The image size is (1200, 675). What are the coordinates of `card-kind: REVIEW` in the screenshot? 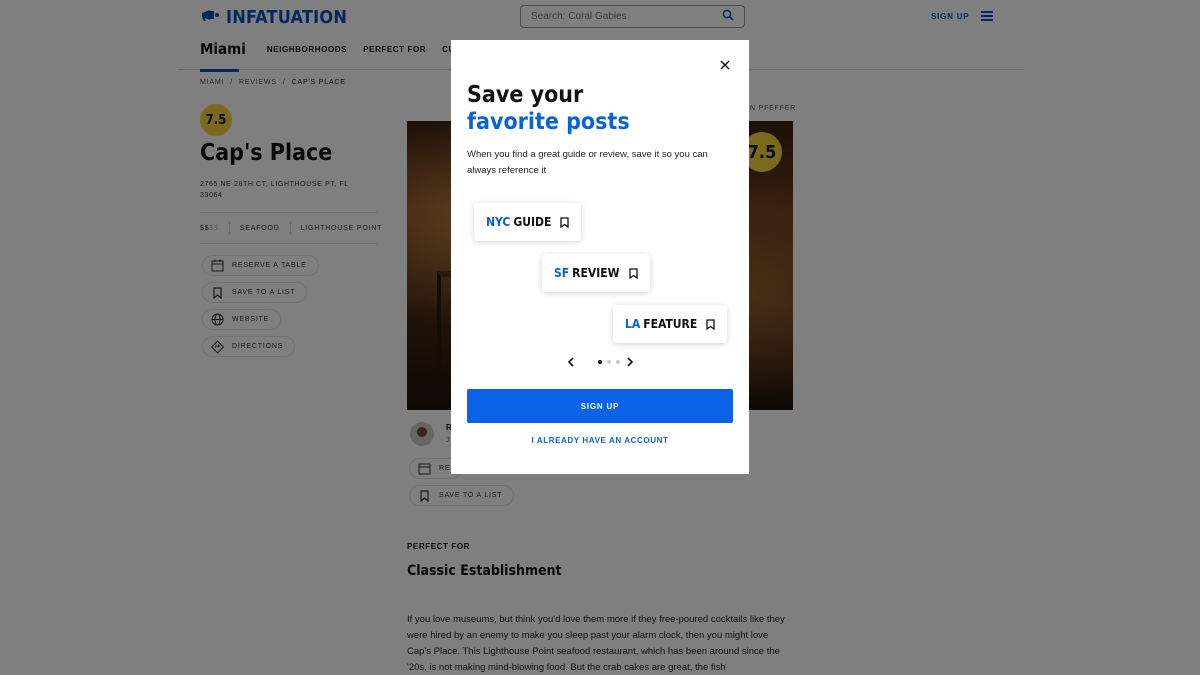 It's located at (596, 273).